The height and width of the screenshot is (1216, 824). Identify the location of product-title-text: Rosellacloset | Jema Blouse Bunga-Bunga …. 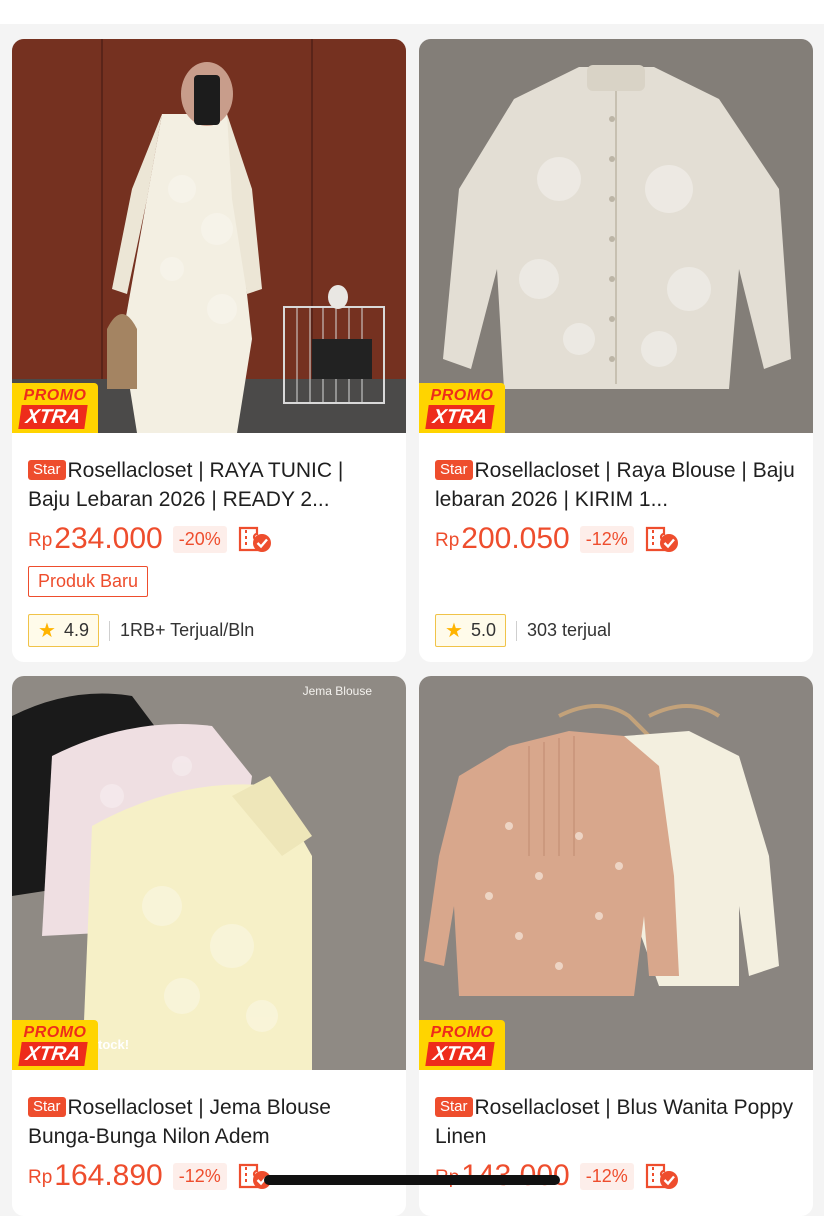
(179, 1122).